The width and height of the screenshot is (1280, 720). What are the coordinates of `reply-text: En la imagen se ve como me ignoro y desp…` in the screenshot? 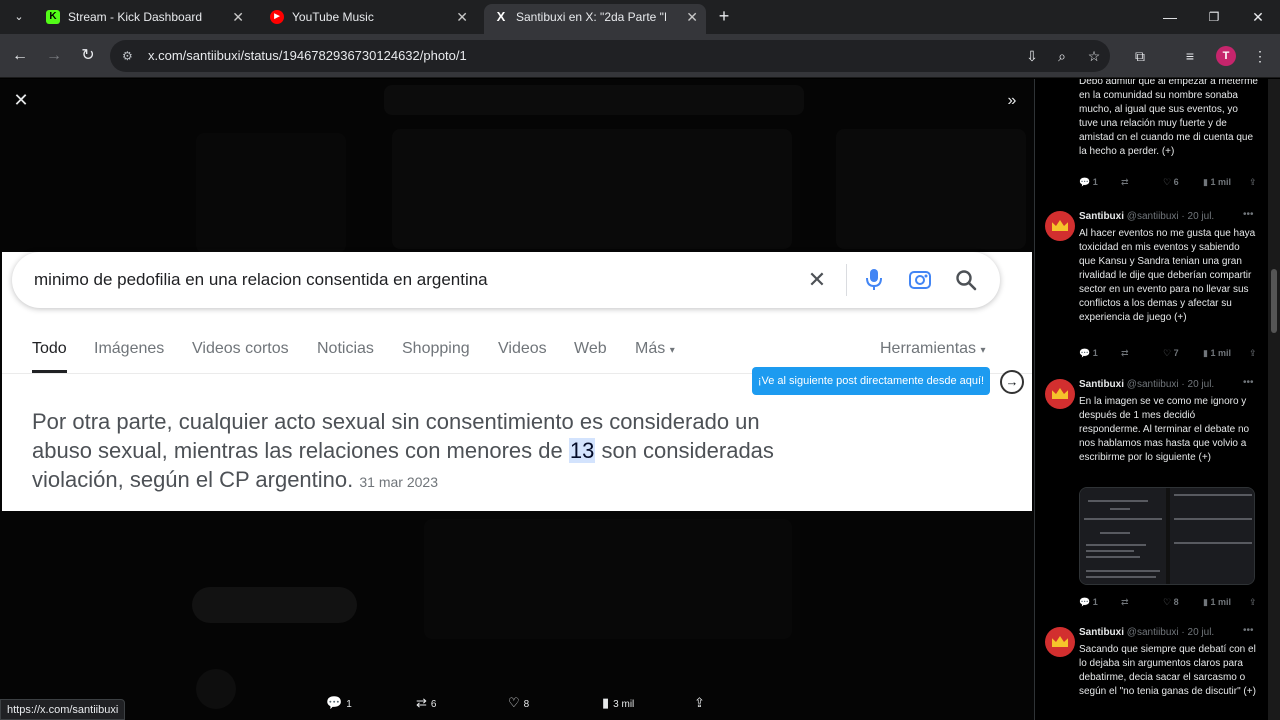 It's located at (1164, 429).